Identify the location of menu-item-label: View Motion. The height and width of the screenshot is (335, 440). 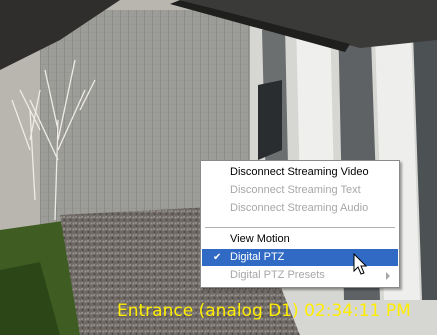
(260, 239).